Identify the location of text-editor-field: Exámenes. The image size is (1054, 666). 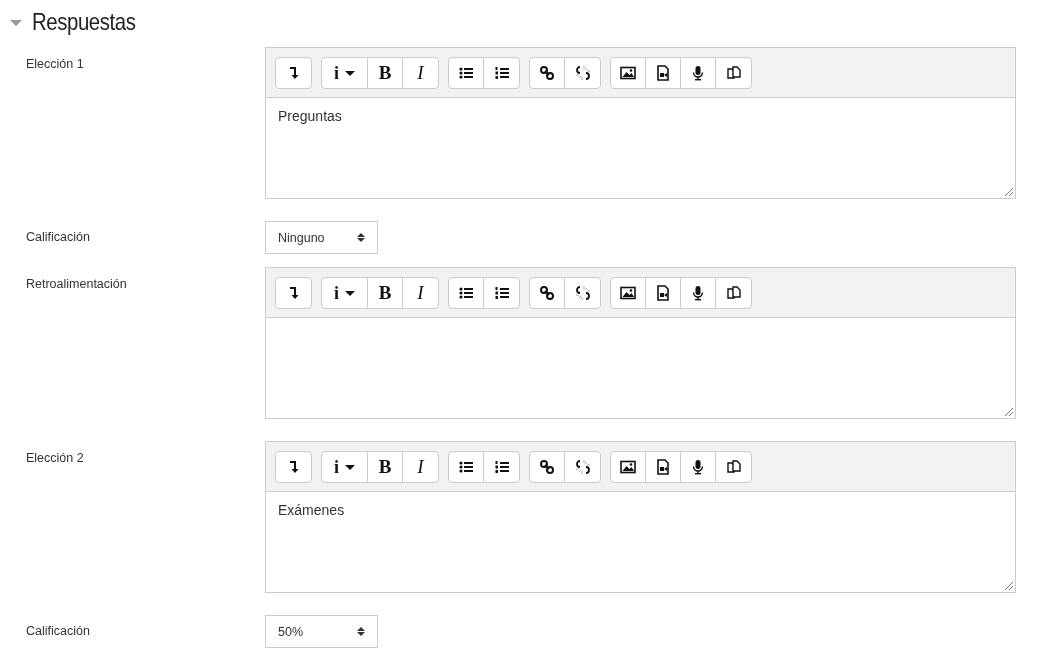
(640, 542).